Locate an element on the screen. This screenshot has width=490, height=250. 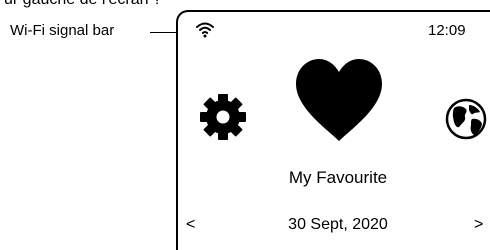
caption-text: ur gauche de l'écran ? is located at coordinates (83, 4).